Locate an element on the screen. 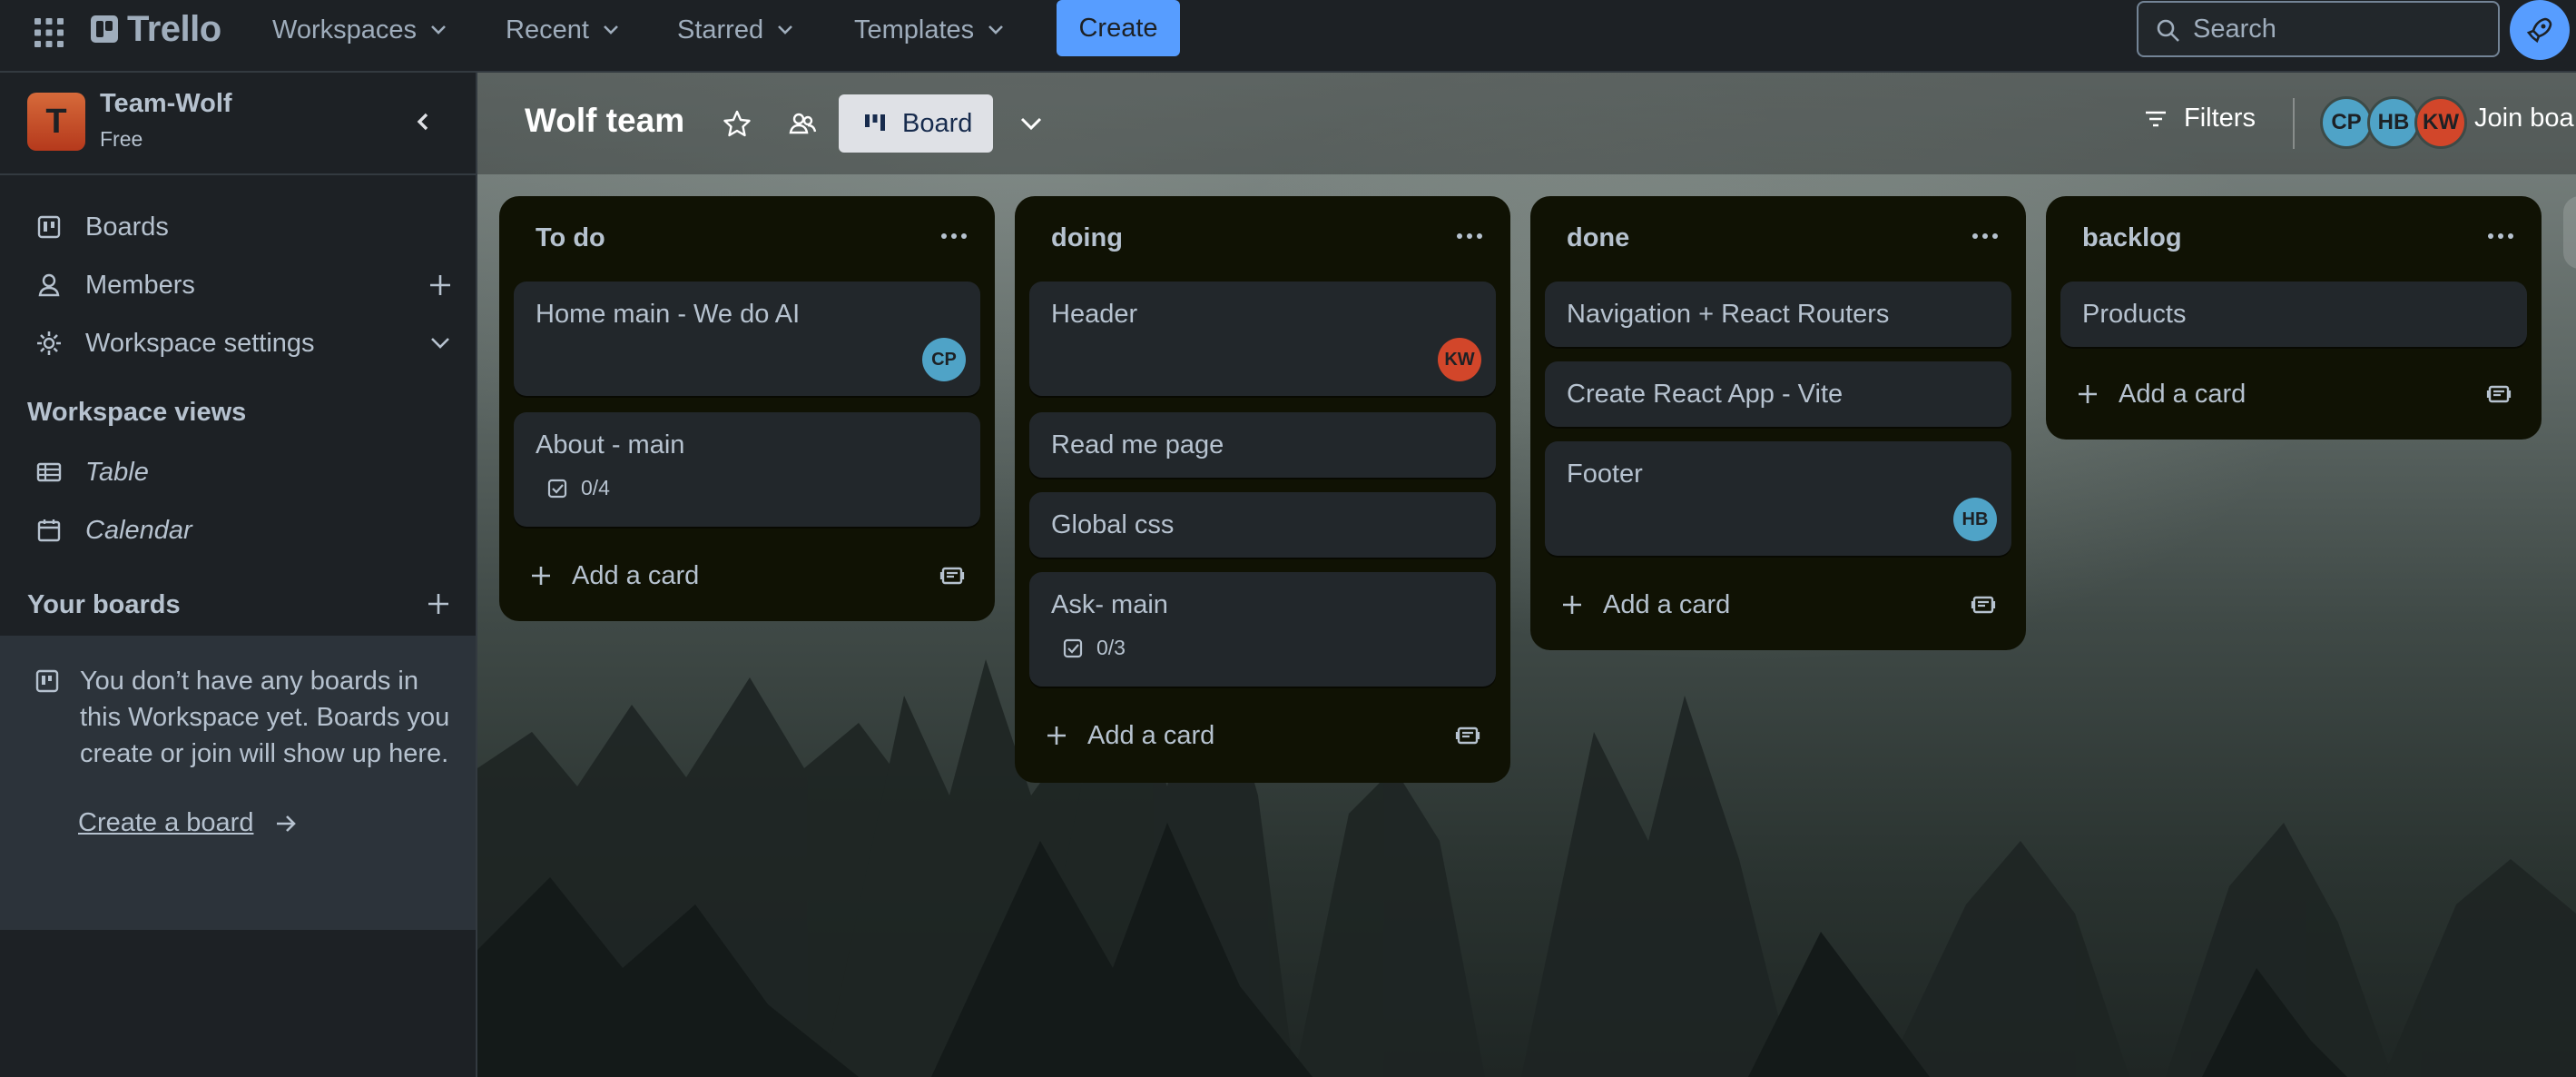  workspace-name: Team-Wolf is located at coordinates (166, 104).